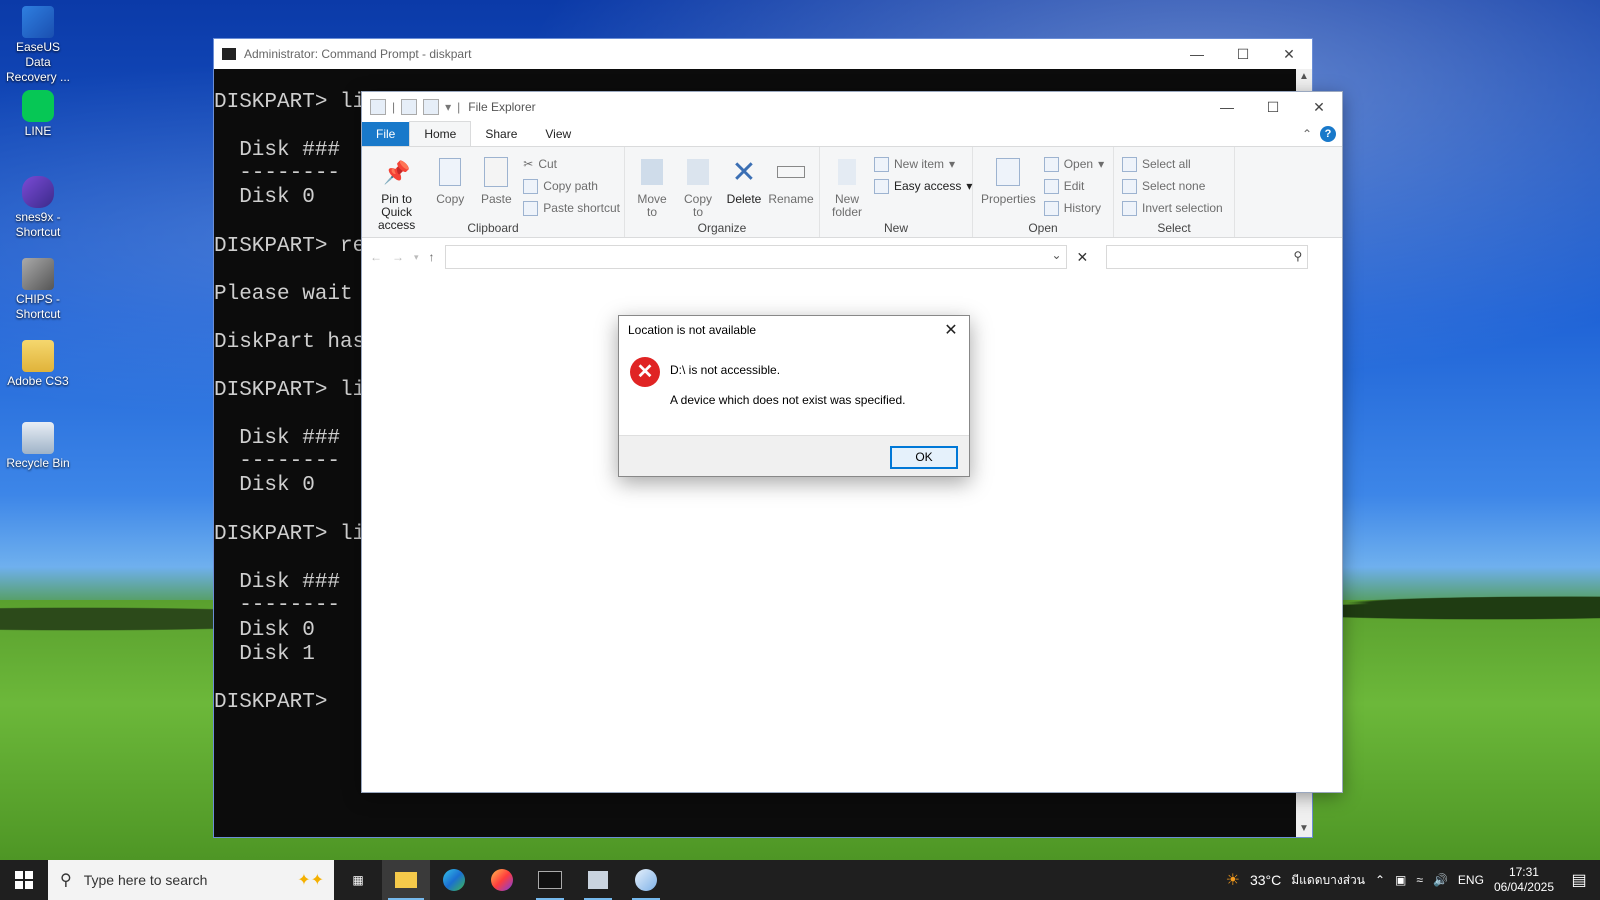 Image resolution: width=1600 pixels, height=900 pixels. Describe the element at coordinates (852, 107) in the screenshot. I see `explorer-titlebar: | ▾ | File Explorer — ☐ ✕` at that location.